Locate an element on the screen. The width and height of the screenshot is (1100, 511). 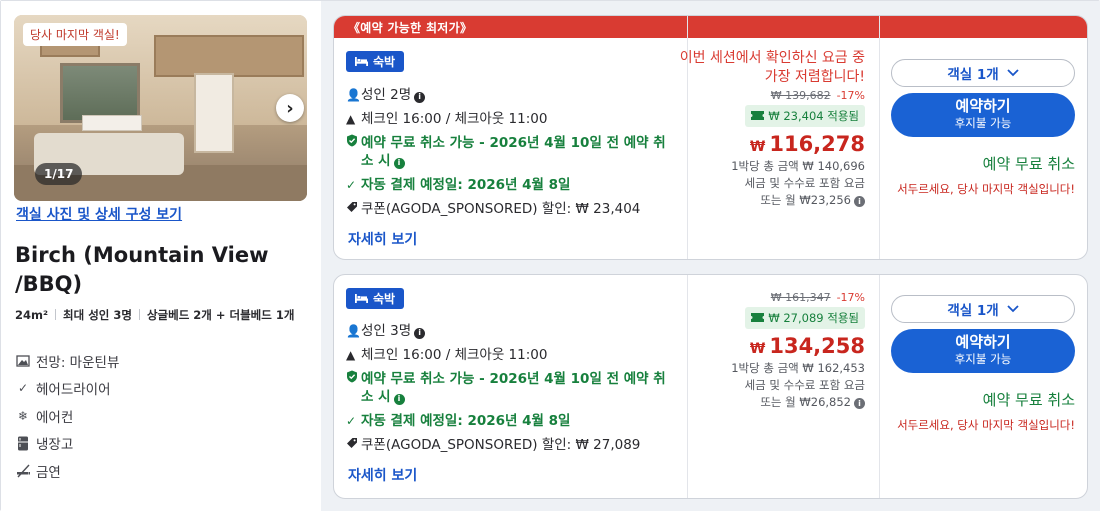
photo-window is located at coordinates (100, 93).